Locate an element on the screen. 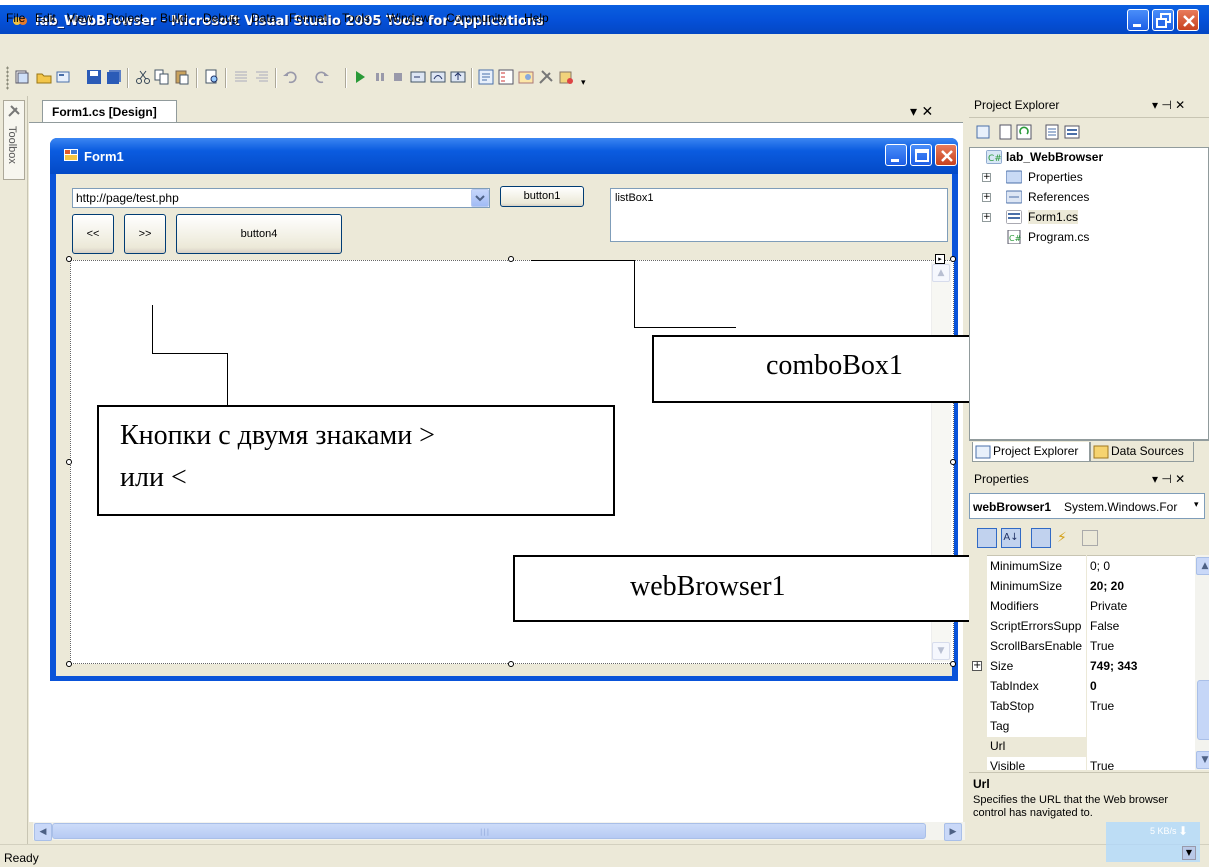 The width and height of the screenshot is (1209, 867). save-icon is located at coordinates (94, 77).